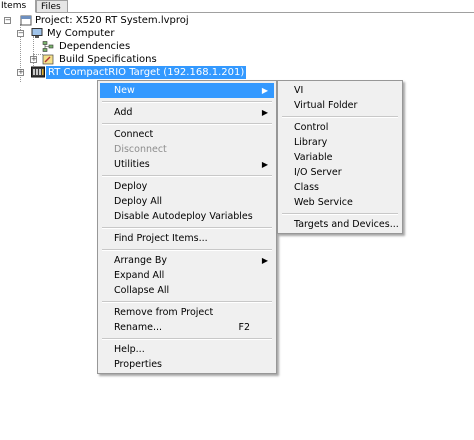 The image size is (474, 440). I want to click on menu-item-remove-from-project-label: Remove from Project, so click(164, 312).